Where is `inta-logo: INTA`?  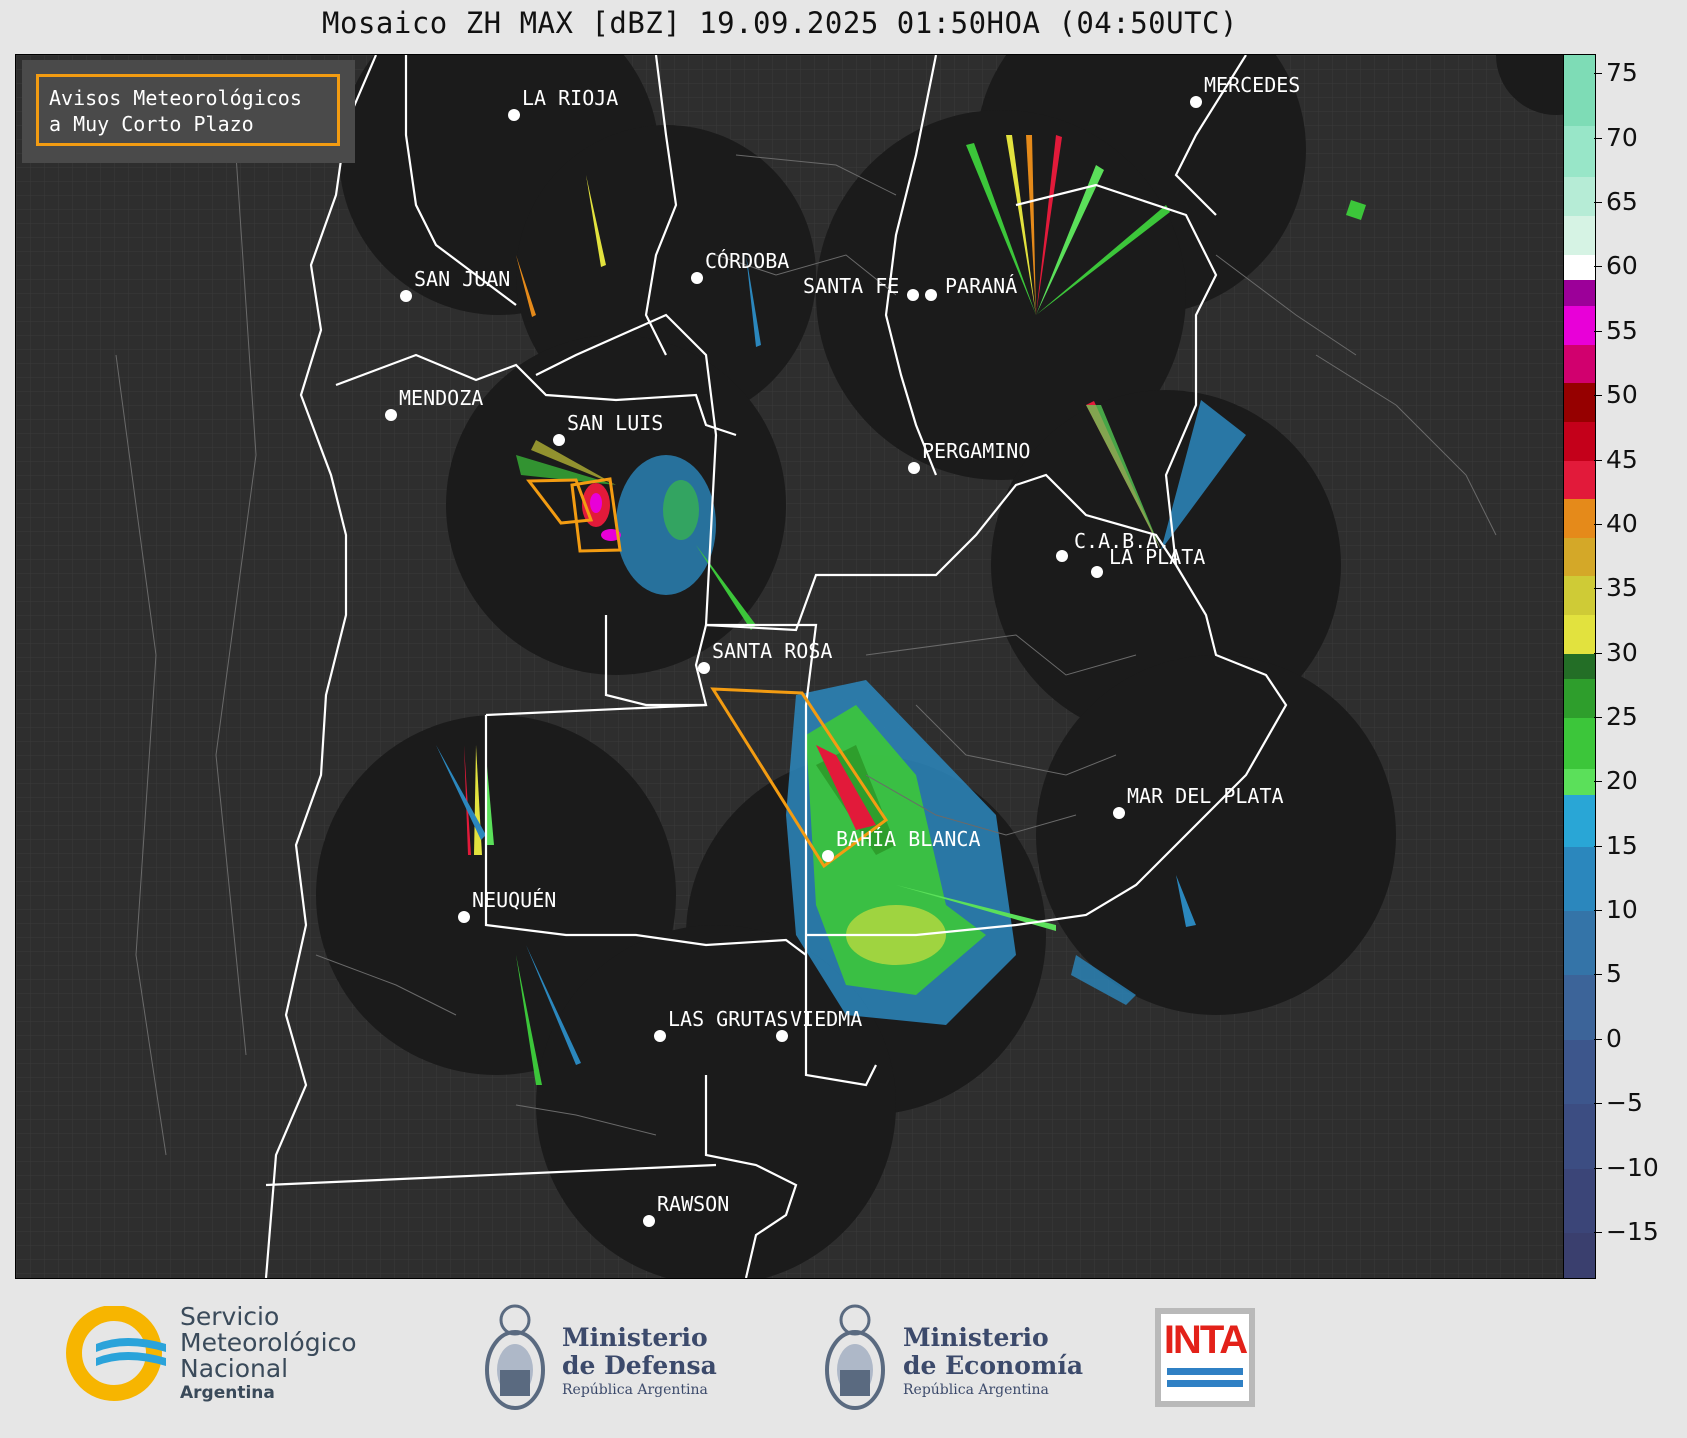 inta-logo: INTA is located at coordinates (1205, 1357).